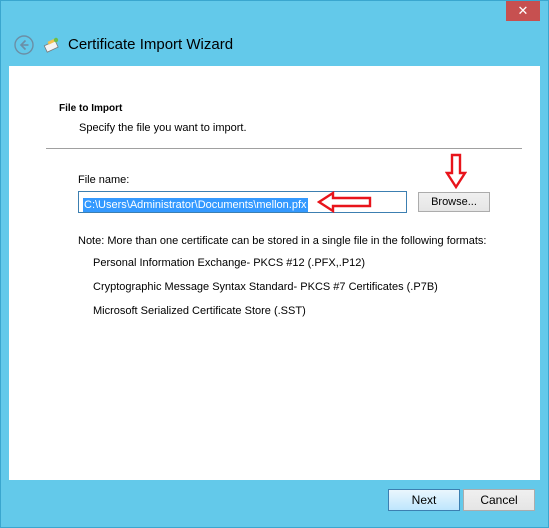 The image size is (549, 528). What do you see at coordinates (163, 128) in the screenshot?
I see `page-subheading: Specify the file you want to import.` at bounding box center [163, 128].